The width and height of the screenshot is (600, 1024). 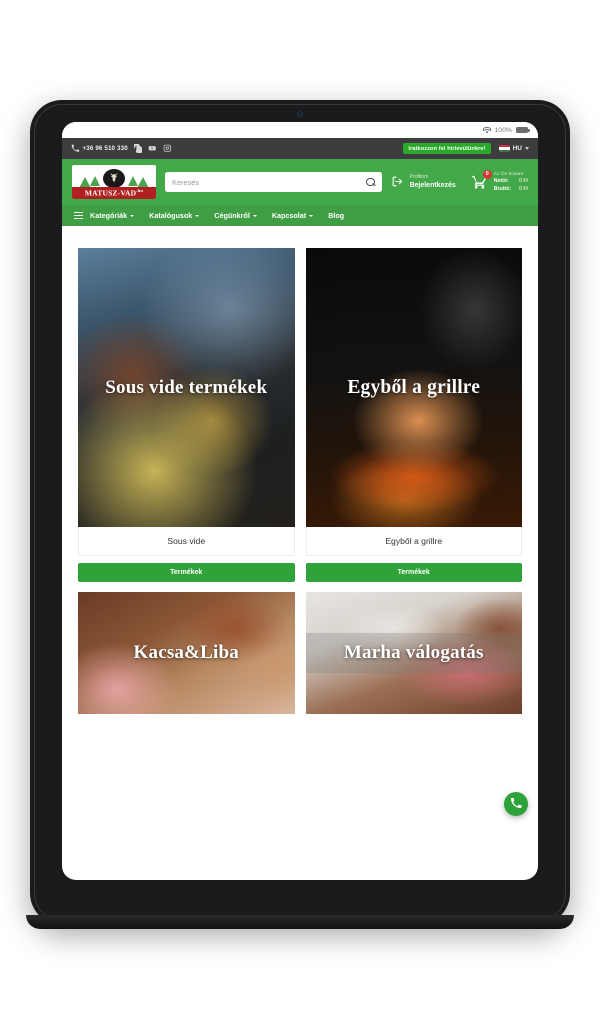 What do you see at coordinates (413, 541) in the screenshot?
I see `card-label: Egyből a grillre` at bounding box center [413, 541].